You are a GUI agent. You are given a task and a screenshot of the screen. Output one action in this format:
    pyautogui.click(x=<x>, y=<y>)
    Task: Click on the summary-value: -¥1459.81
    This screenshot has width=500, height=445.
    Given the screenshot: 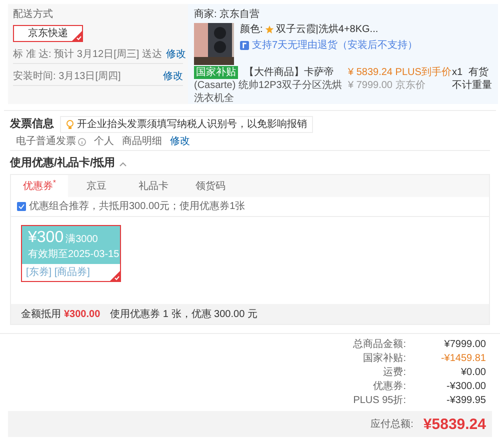 What is the action you would take?
    pyautogui.click(x=463, y=358)
    